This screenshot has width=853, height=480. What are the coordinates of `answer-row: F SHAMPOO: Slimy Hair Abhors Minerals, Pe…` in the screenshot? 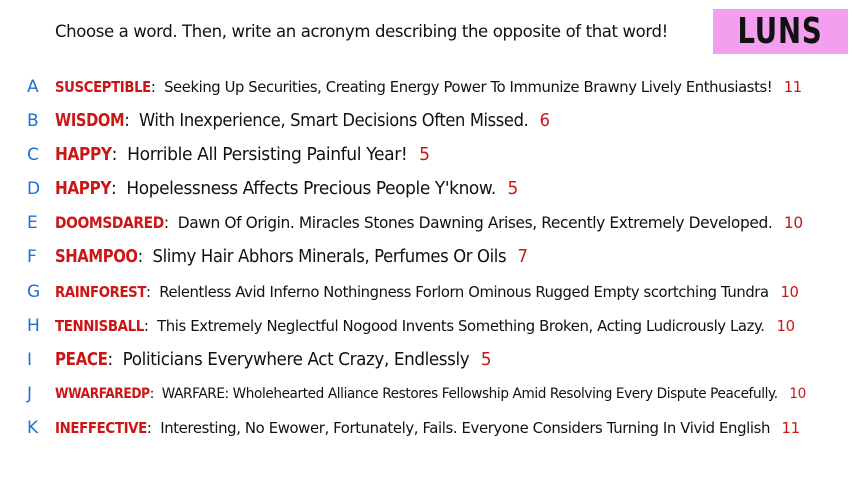 It's located at (426, 257).